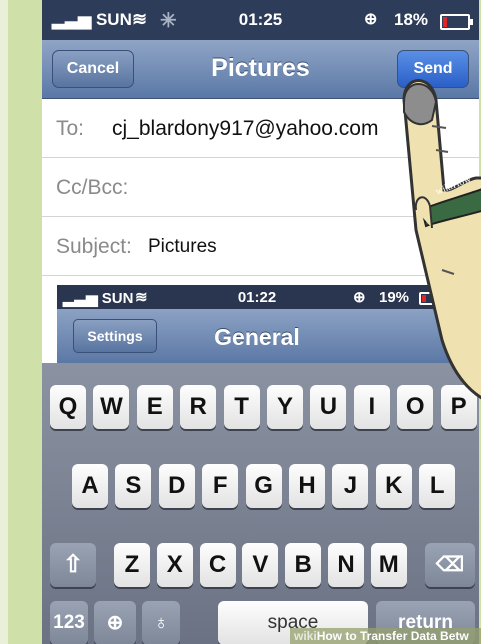 This screenshot has width=481, height=644. I want to click on battery-icon, so click(456, 22).